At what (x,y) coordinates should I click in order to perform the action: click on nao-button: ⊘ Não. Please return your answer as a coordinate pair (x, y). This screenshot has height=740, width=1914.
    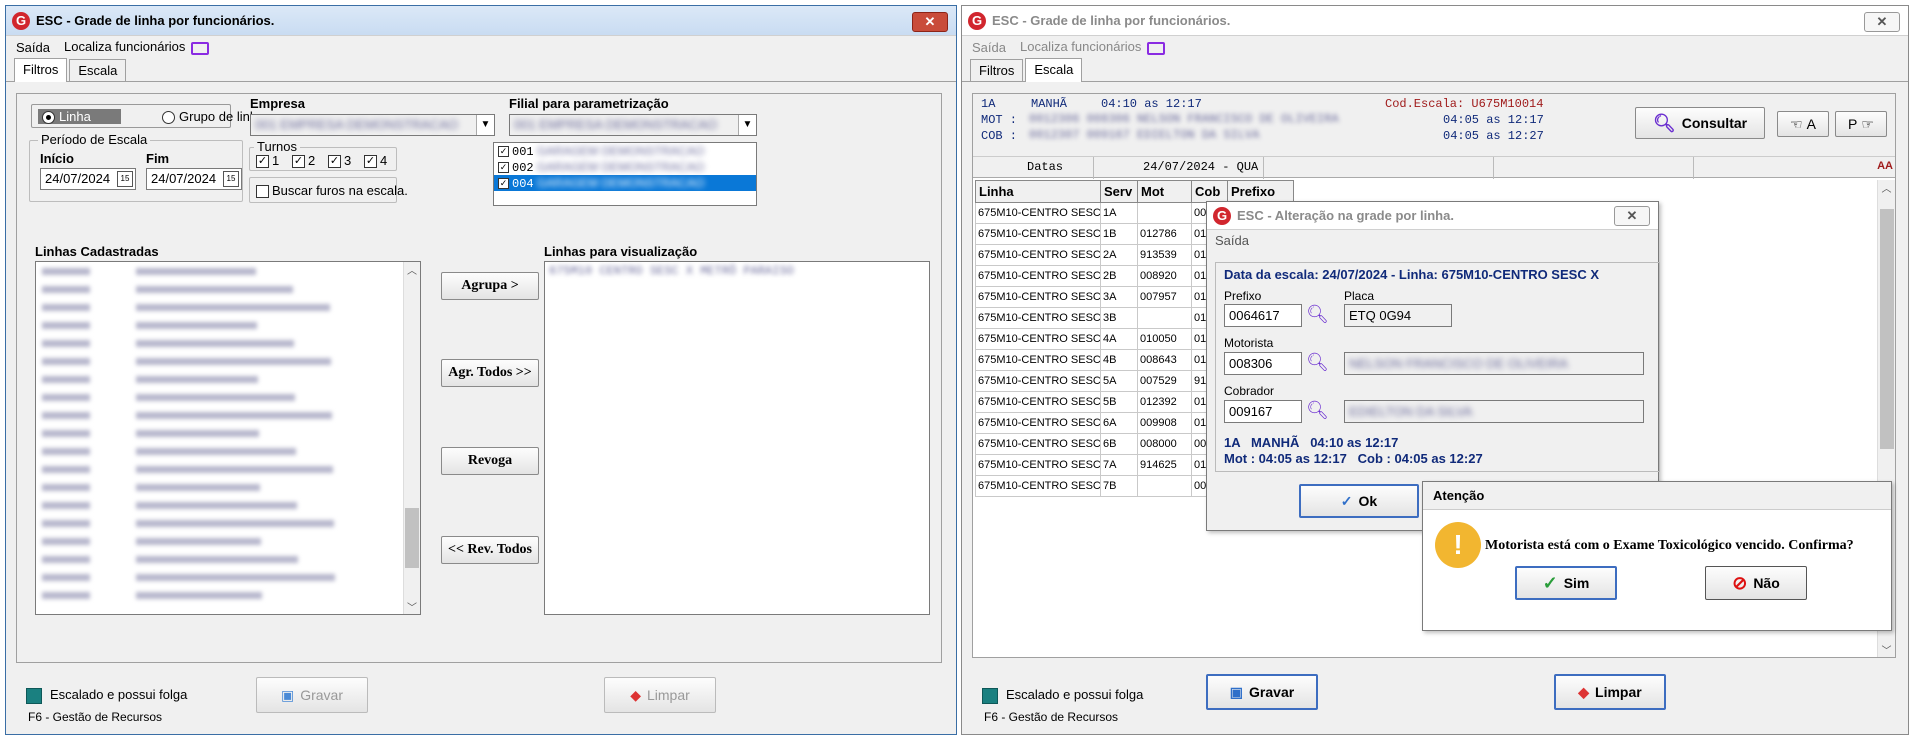
    Looking at the image, I should click on (1756, 583).